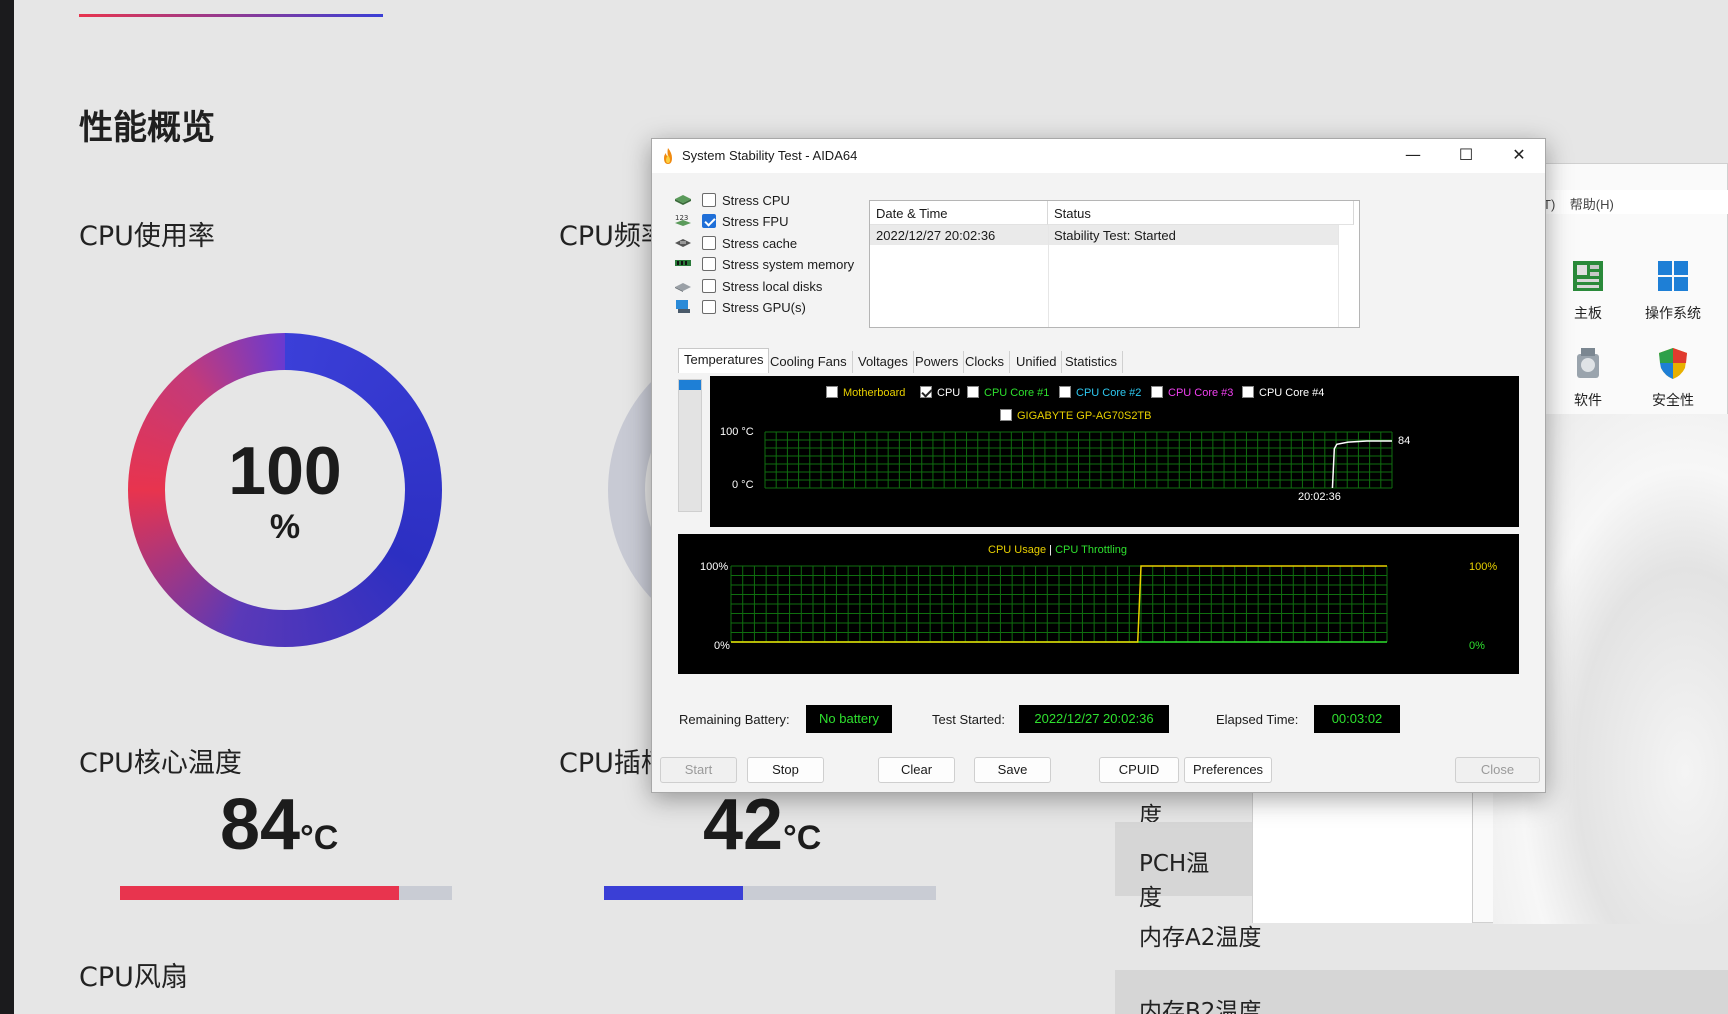 This screenshot has width=1728, height=1014. Describe the element at coordinates (743, 825) in the screenshot. I see `cpu-socket-temp-value: 42` at that location.